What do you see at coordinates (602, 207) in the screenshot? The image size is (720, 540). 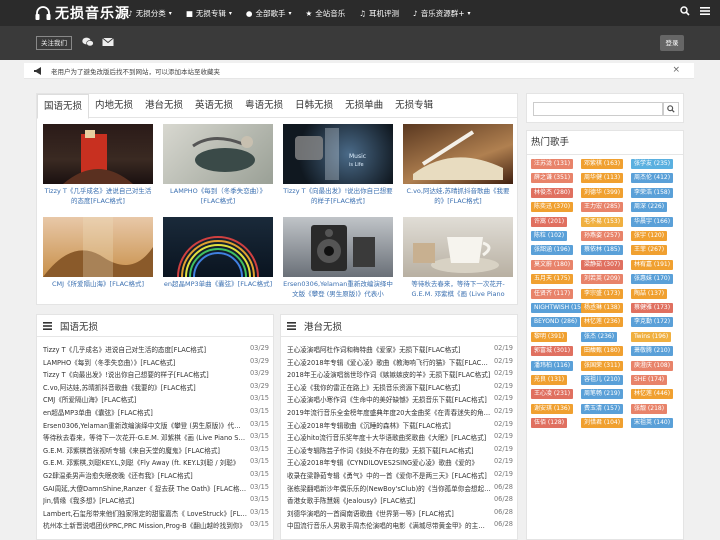 I see `singer-tag: 王力宏 (285)` at bounding box center [602, 207].